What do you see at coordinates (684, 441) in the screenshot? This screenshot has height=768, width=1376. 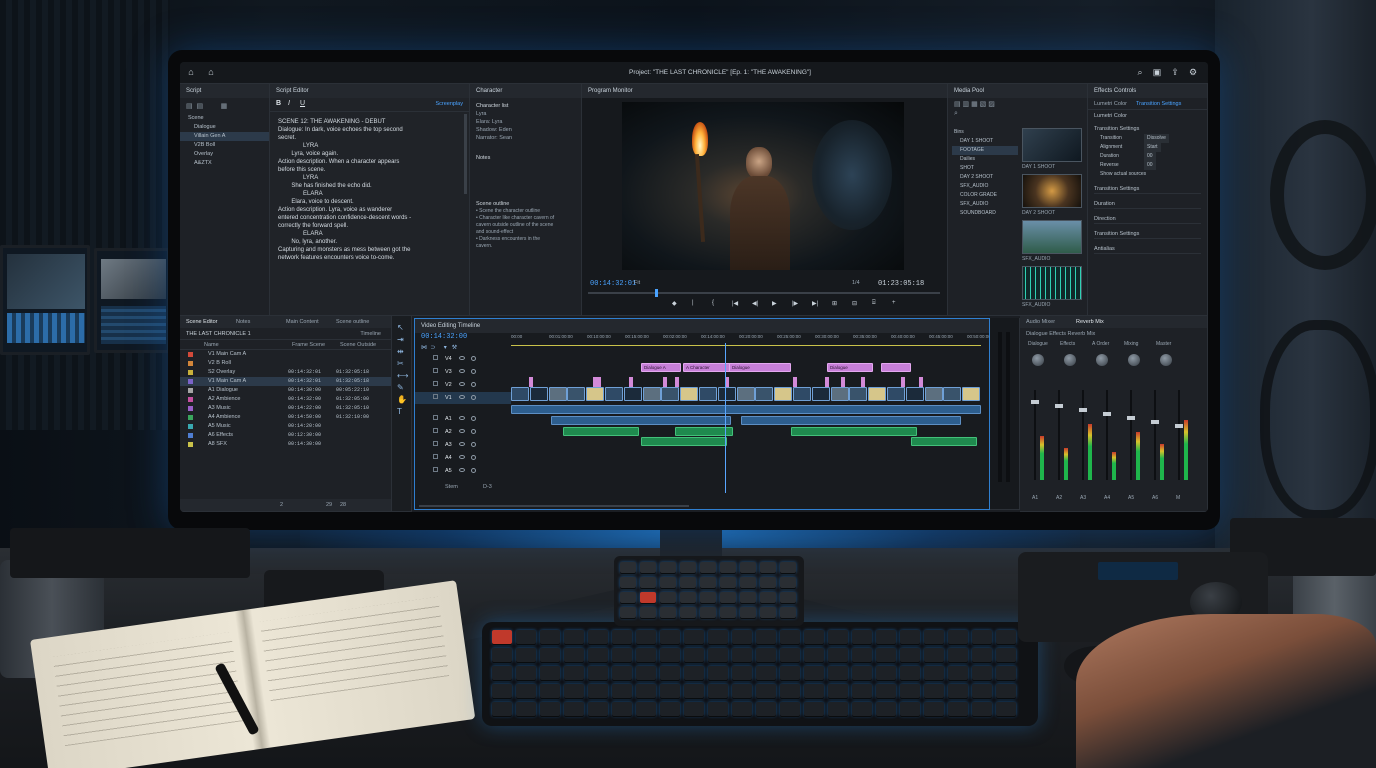 I see `audio-clip-a4` at bounding box center [684, 441].